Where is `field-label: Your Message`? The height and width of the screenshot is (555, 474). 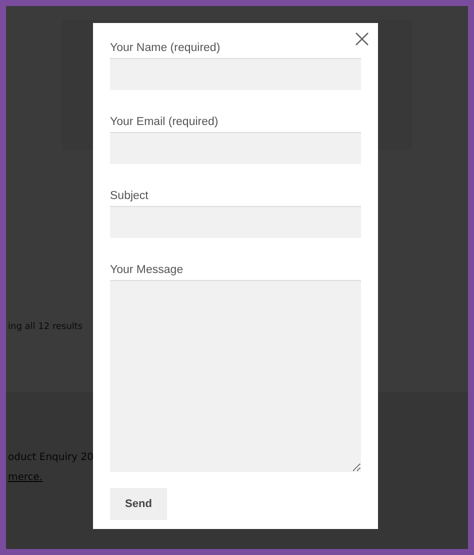
field-label: Your Message is located at coordinates (147, 270).